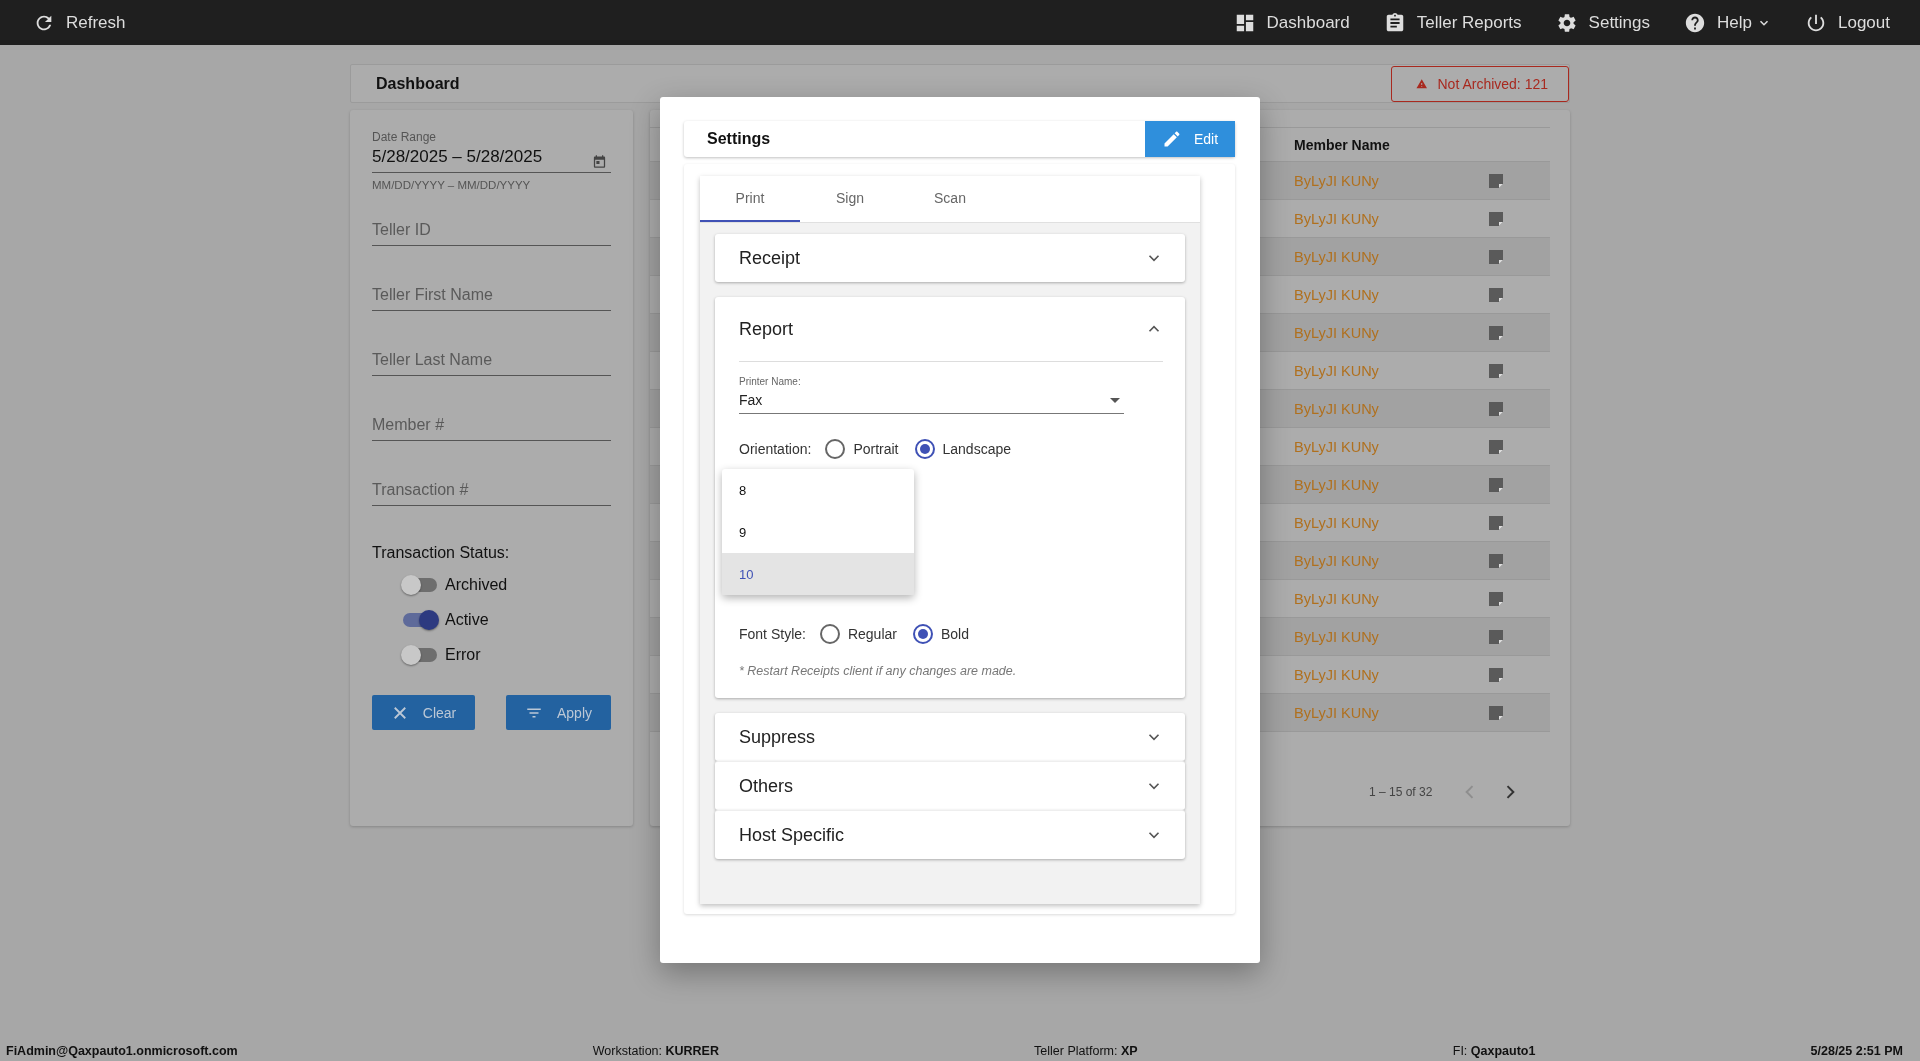 Image resolution: width=1920 pixels, height=1061 pixels. What do you see at coordinates (491, 151) in the screenshot?
I see `date-range-field: Date Range 5/28/2025 – 5/28/2025` at bounding box center [491, 151].